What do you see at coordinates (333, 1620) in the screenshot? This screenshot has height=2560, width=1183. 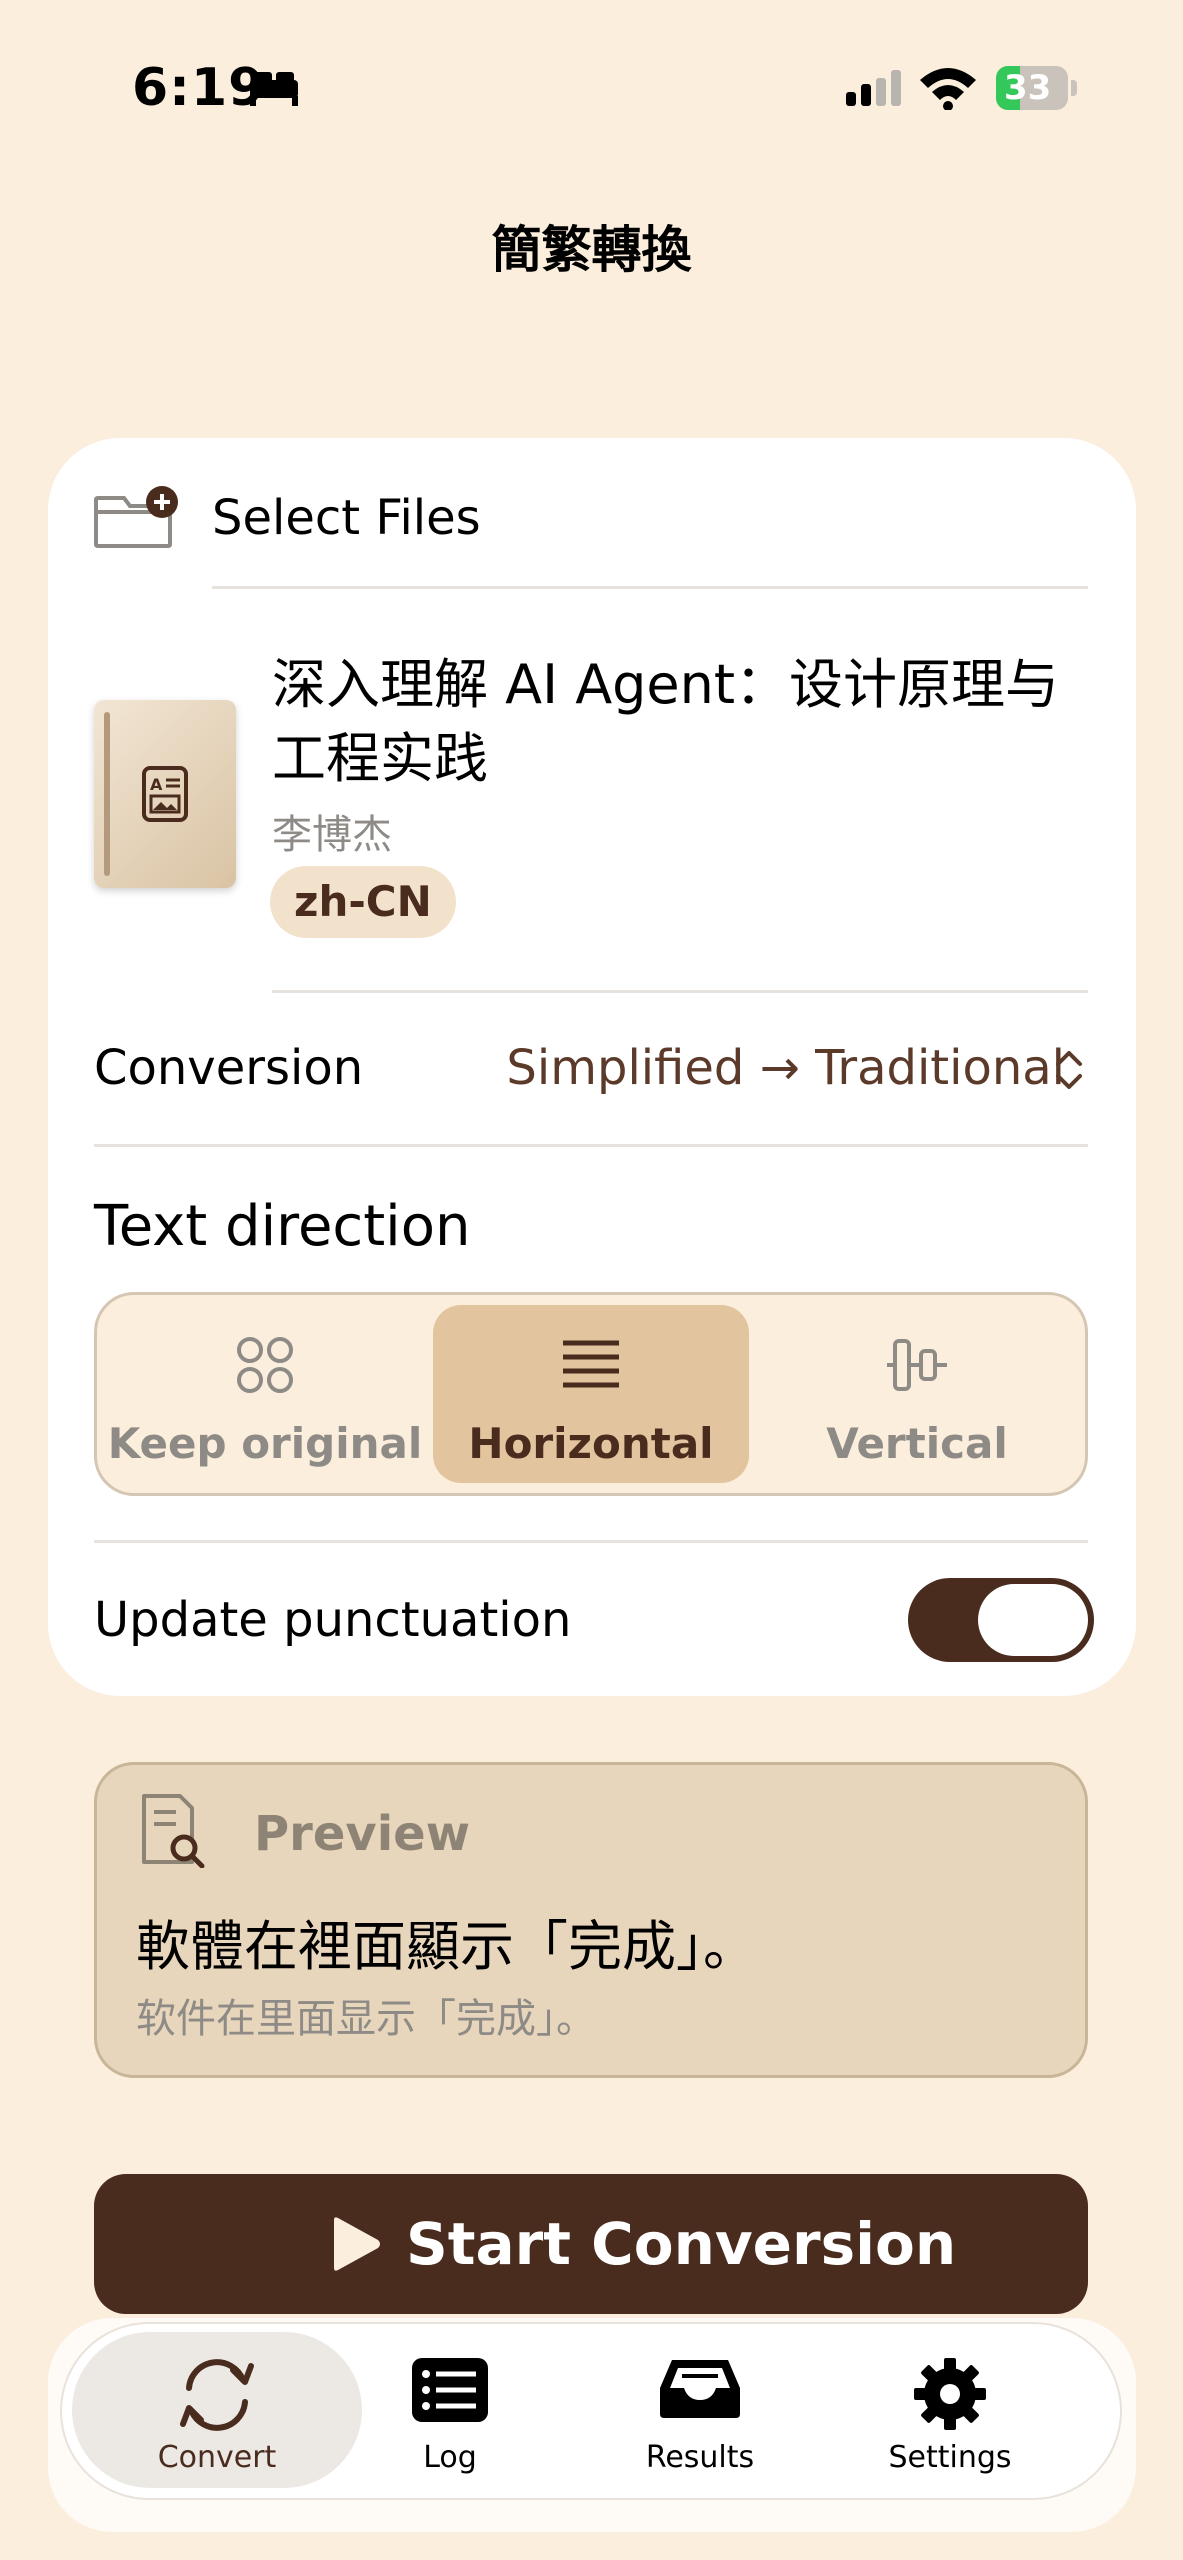 I see `update-punctuation-label: Update punctuation` at bounding box center [333, 1620].